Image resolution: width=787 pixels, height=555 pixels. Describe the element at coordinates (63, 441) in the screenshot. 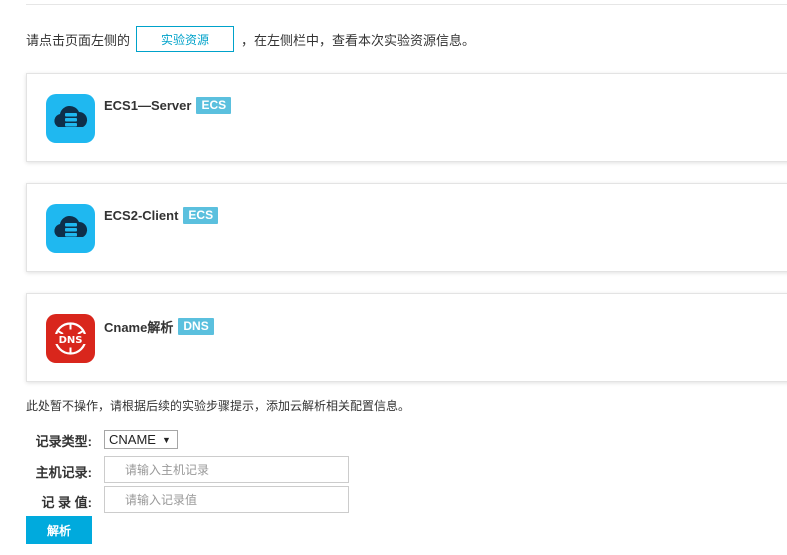

I see `record-type-label: 记录类型:` at that location.